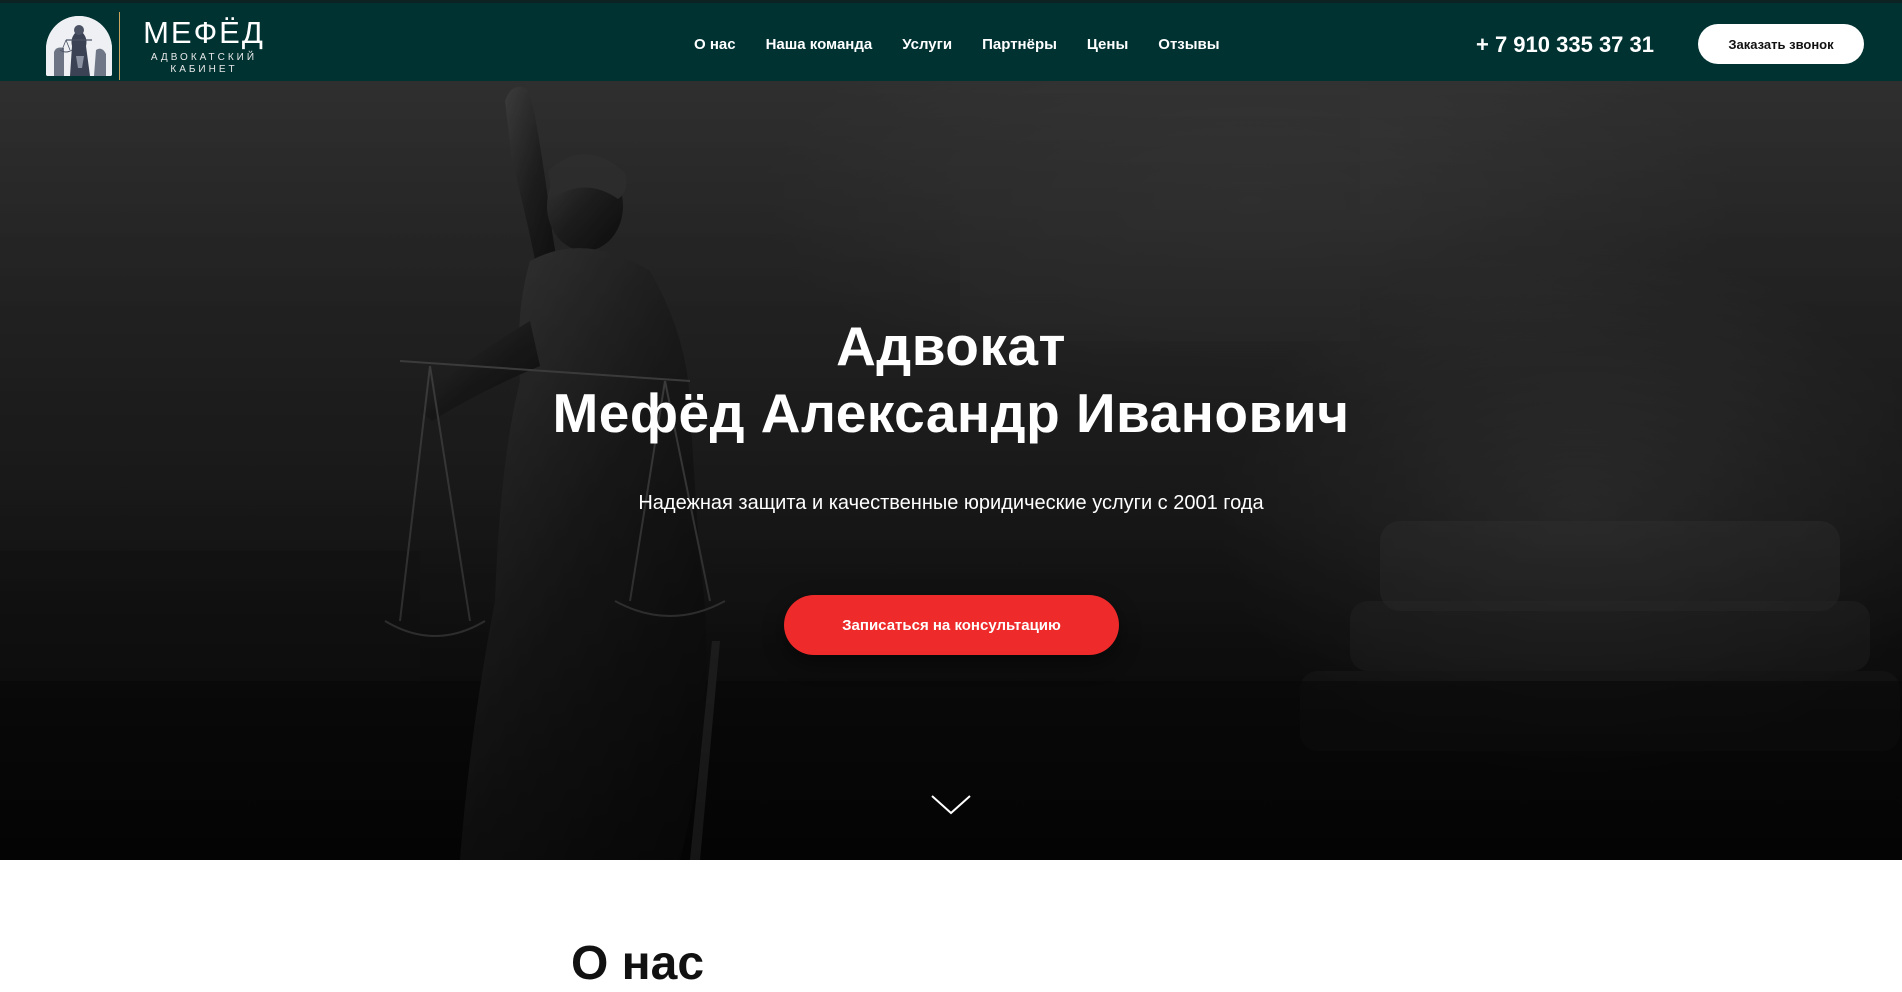 The width and height of the screenshot is (1902, 992). I want to click on hero-title-line2: Мефёд Александр Иванович, so click(951, 413).